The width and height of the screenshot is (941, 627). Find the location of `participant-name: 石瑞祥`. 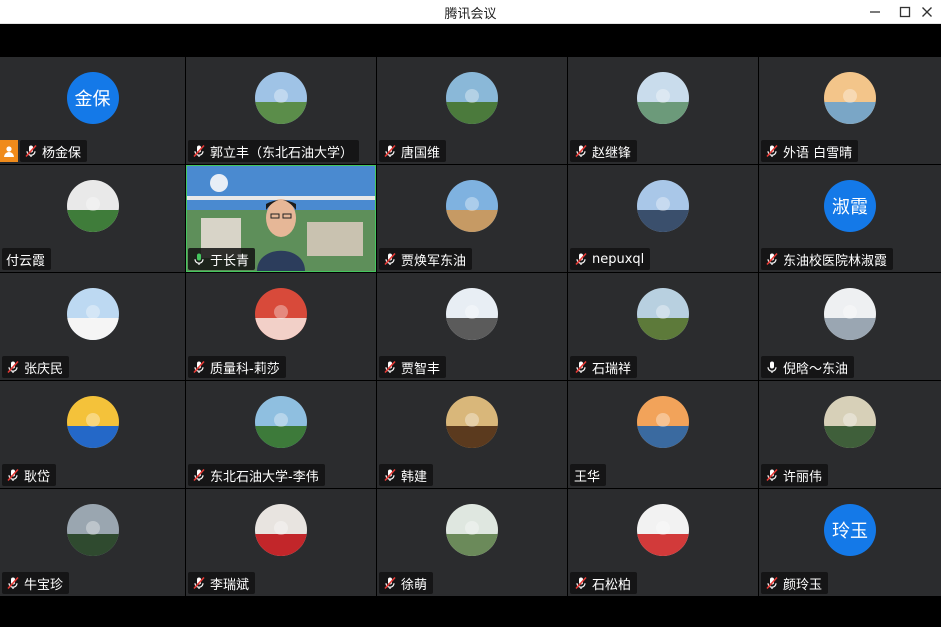

participant-name: 石瑞祥 is located at coordinates (612, 369).